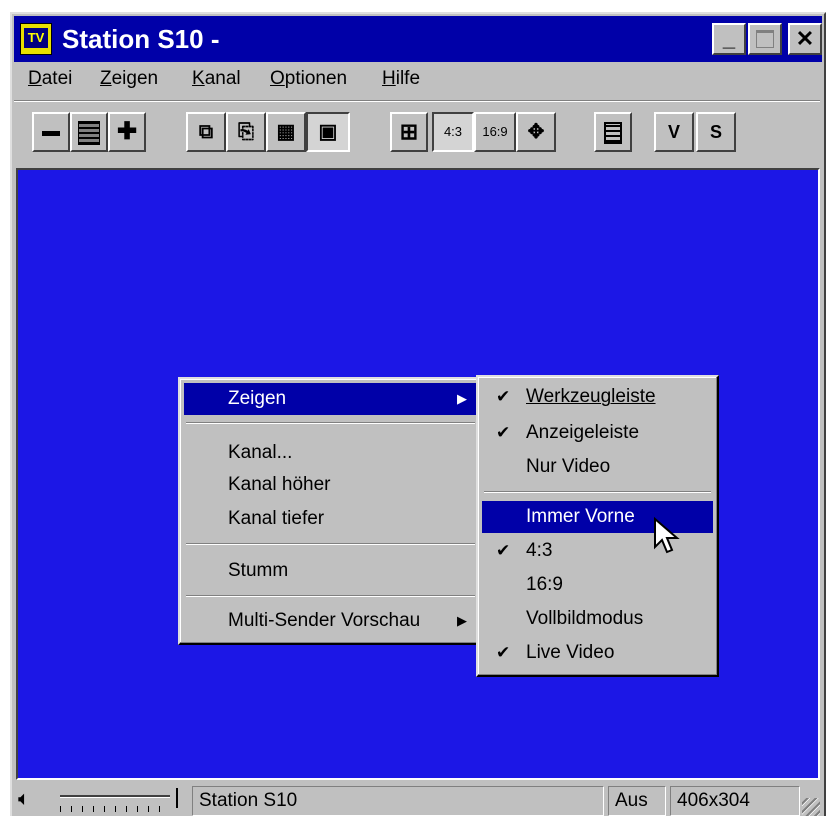  What do you see at coordinates (418, 39) in the screenshot?
I see `title-bar: TV Station S10 - _ ✕` at bounding box center [418, 39].